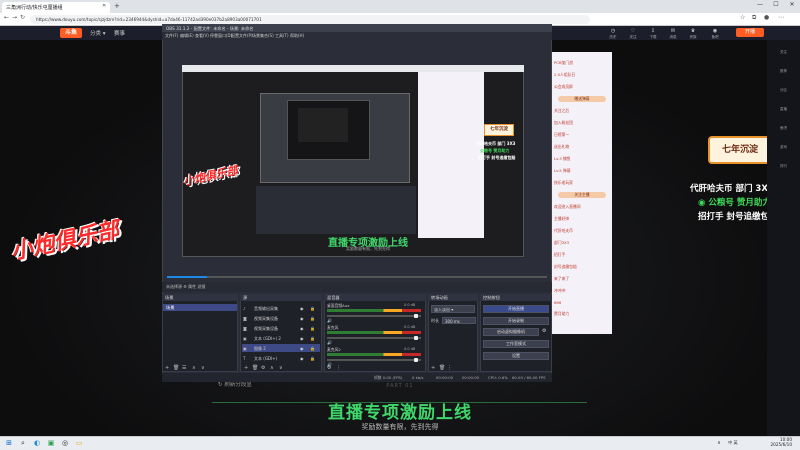 The height and width of the screenshot is (450, 800). Describe the element at coordinates (281, 348) in the screenshot. I see `source-item: 图像 2` at that location.